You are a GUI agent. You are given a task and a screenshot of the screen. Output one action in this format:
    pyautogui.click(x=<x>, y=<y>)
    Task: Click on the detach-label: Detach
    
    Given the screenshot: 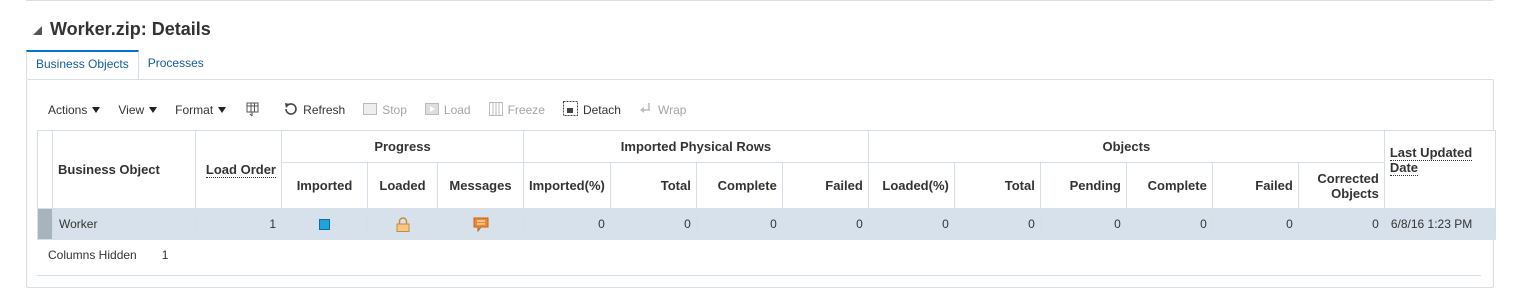 What is the action you would take?
    pyautogui.click(x=601, y=110)
    